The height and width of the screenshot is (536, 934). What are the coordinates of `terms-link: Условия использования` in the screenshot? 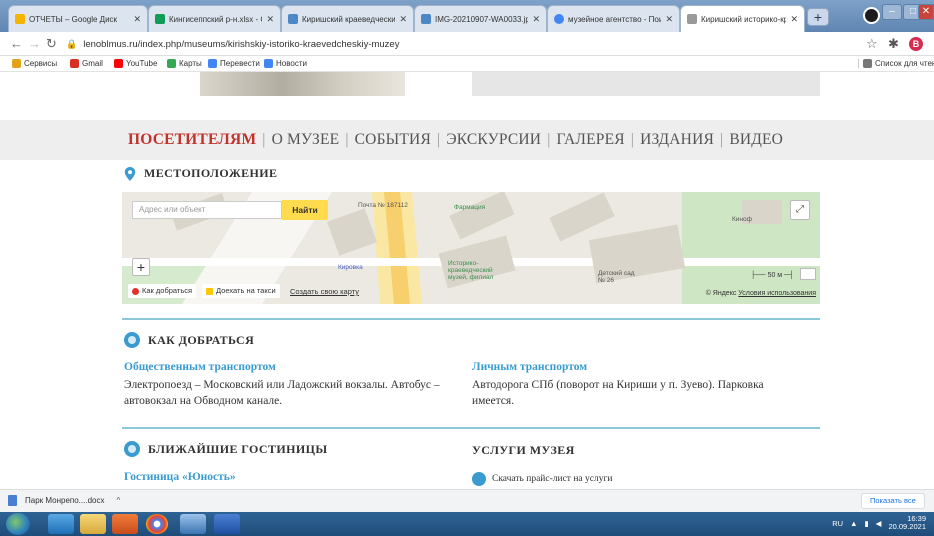 It's located at (777, 293).